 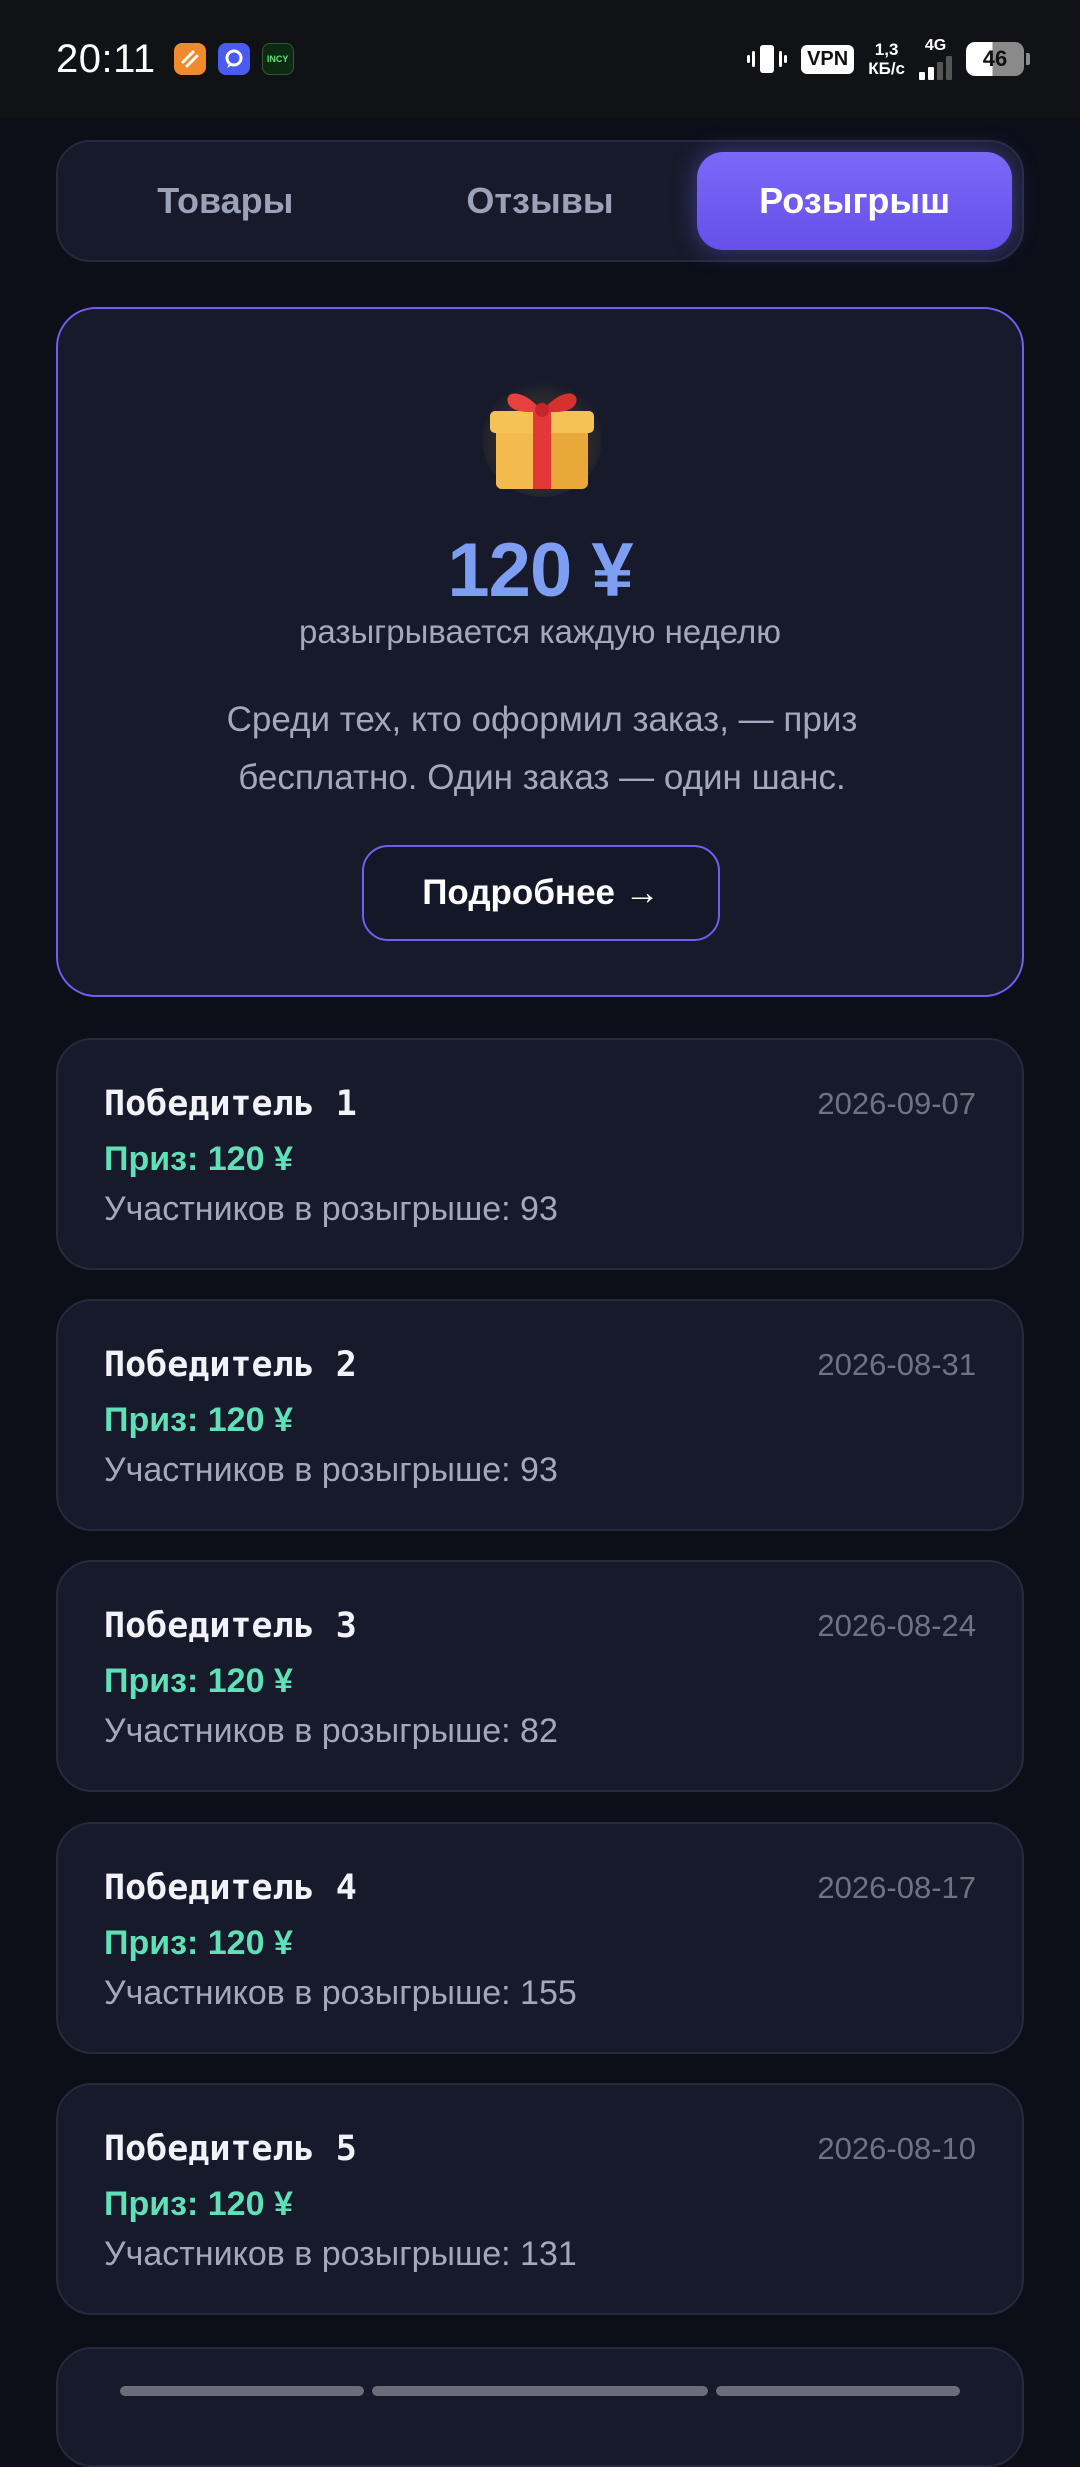 I want to click on speed-unit: КБ/с, so click(x=886, y=68).